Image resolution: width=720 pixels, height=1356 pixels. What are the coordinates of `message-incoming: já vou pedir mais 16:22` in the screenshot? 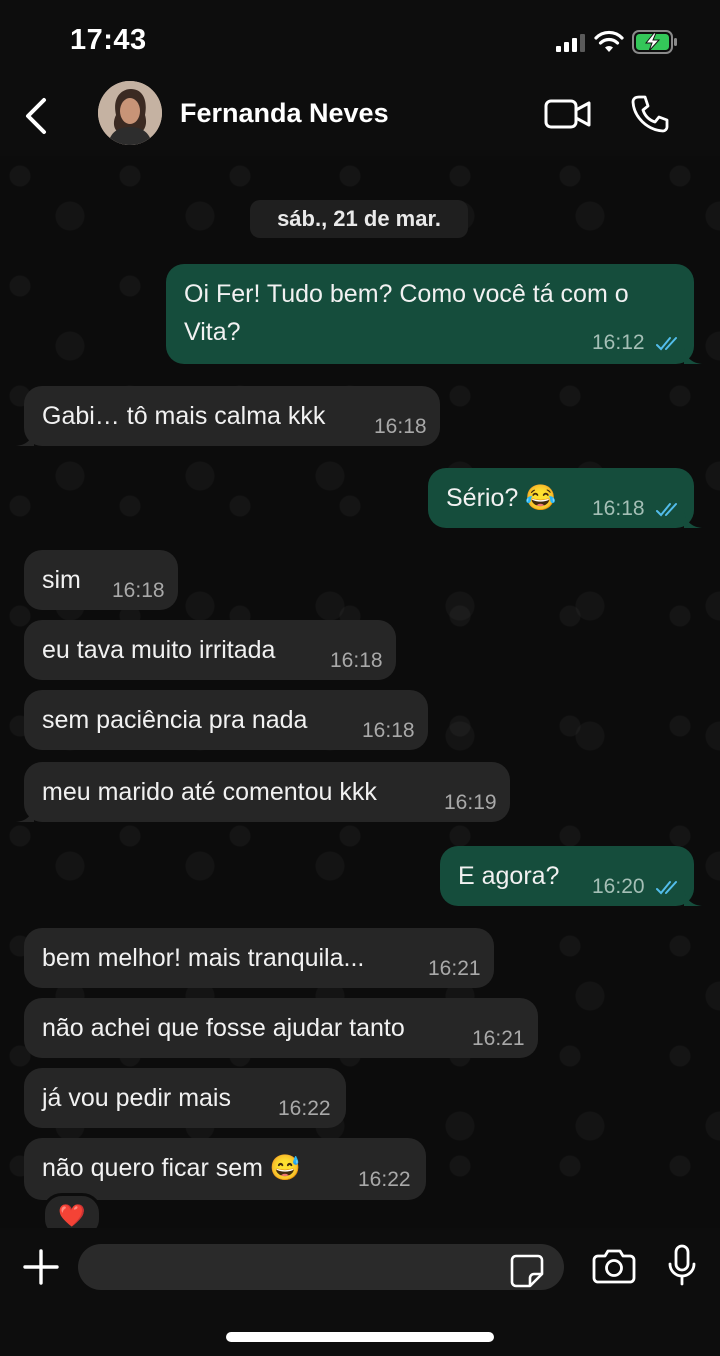 It's located at (185, 1098).